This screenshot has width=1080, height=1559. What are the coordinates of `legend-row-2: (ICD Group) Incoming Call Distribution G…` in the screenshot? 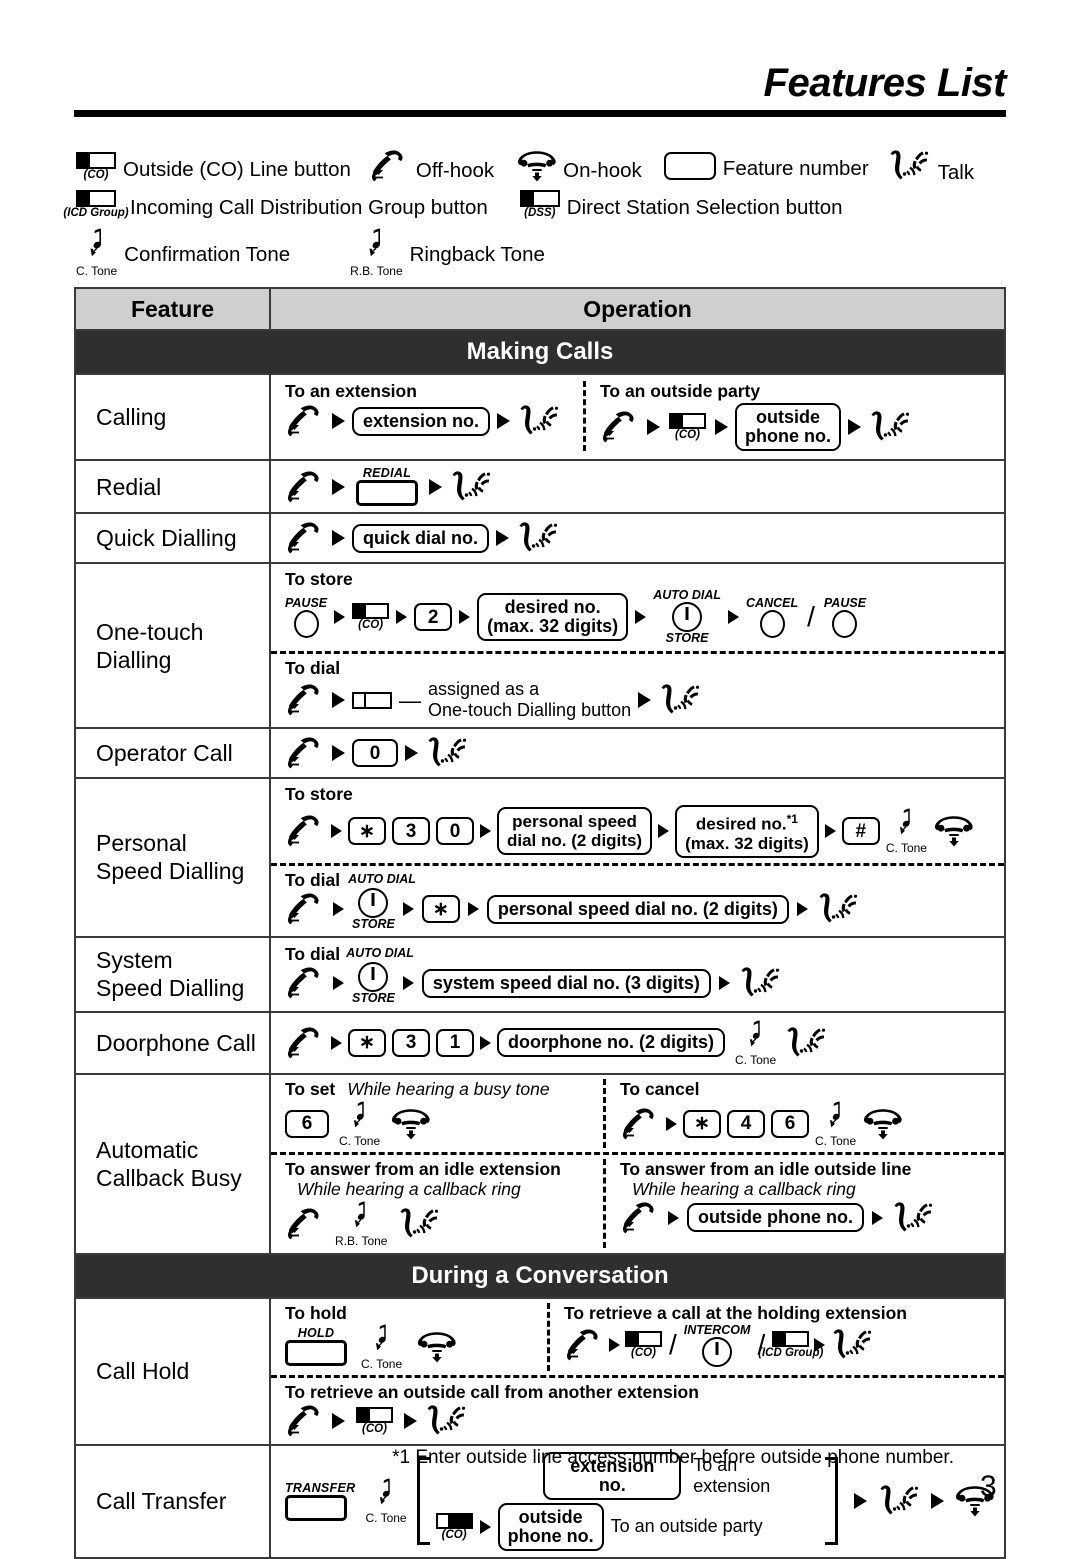 It's located at (549, 204).